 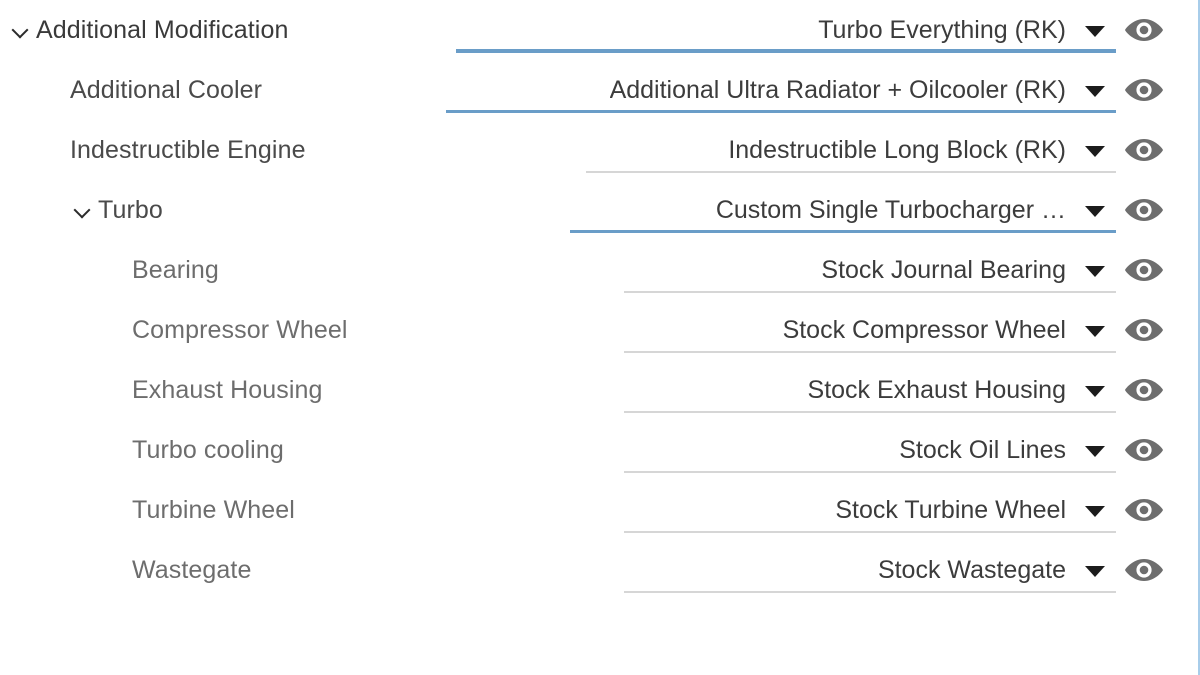 I want to click on dropdown-indestructible-engine: Indestructible Long Block (RK), so click(x=851, y=150).